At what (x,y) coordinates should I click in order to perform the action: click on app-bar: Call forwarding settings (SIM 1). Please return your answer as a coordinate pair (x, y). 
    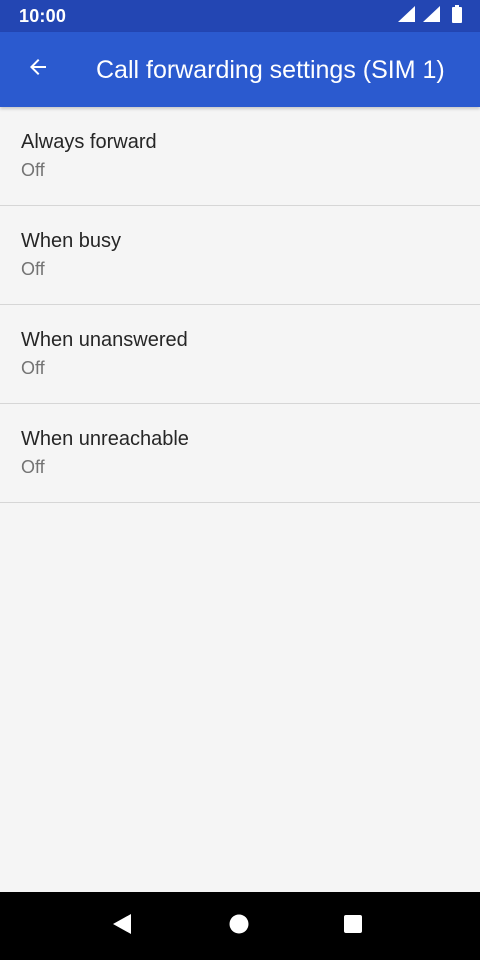
    Looking at the image, I should click on (240, 69).